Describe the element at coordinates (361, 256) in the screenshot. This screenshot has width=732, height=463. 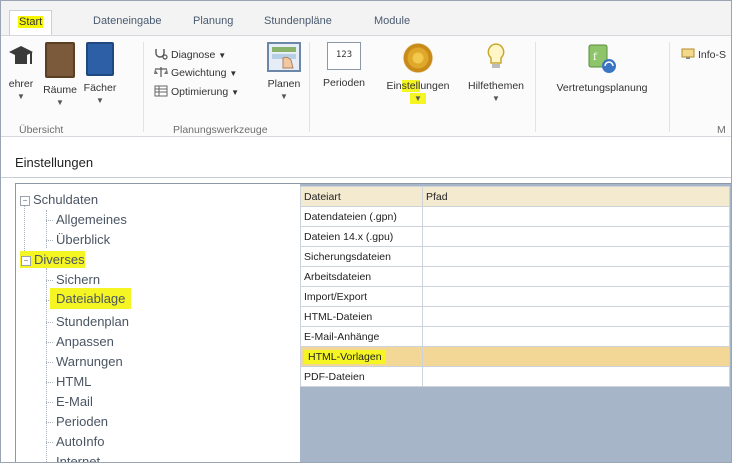
I see `table-cell-dateiart: Sicherungsdateien` at that location.